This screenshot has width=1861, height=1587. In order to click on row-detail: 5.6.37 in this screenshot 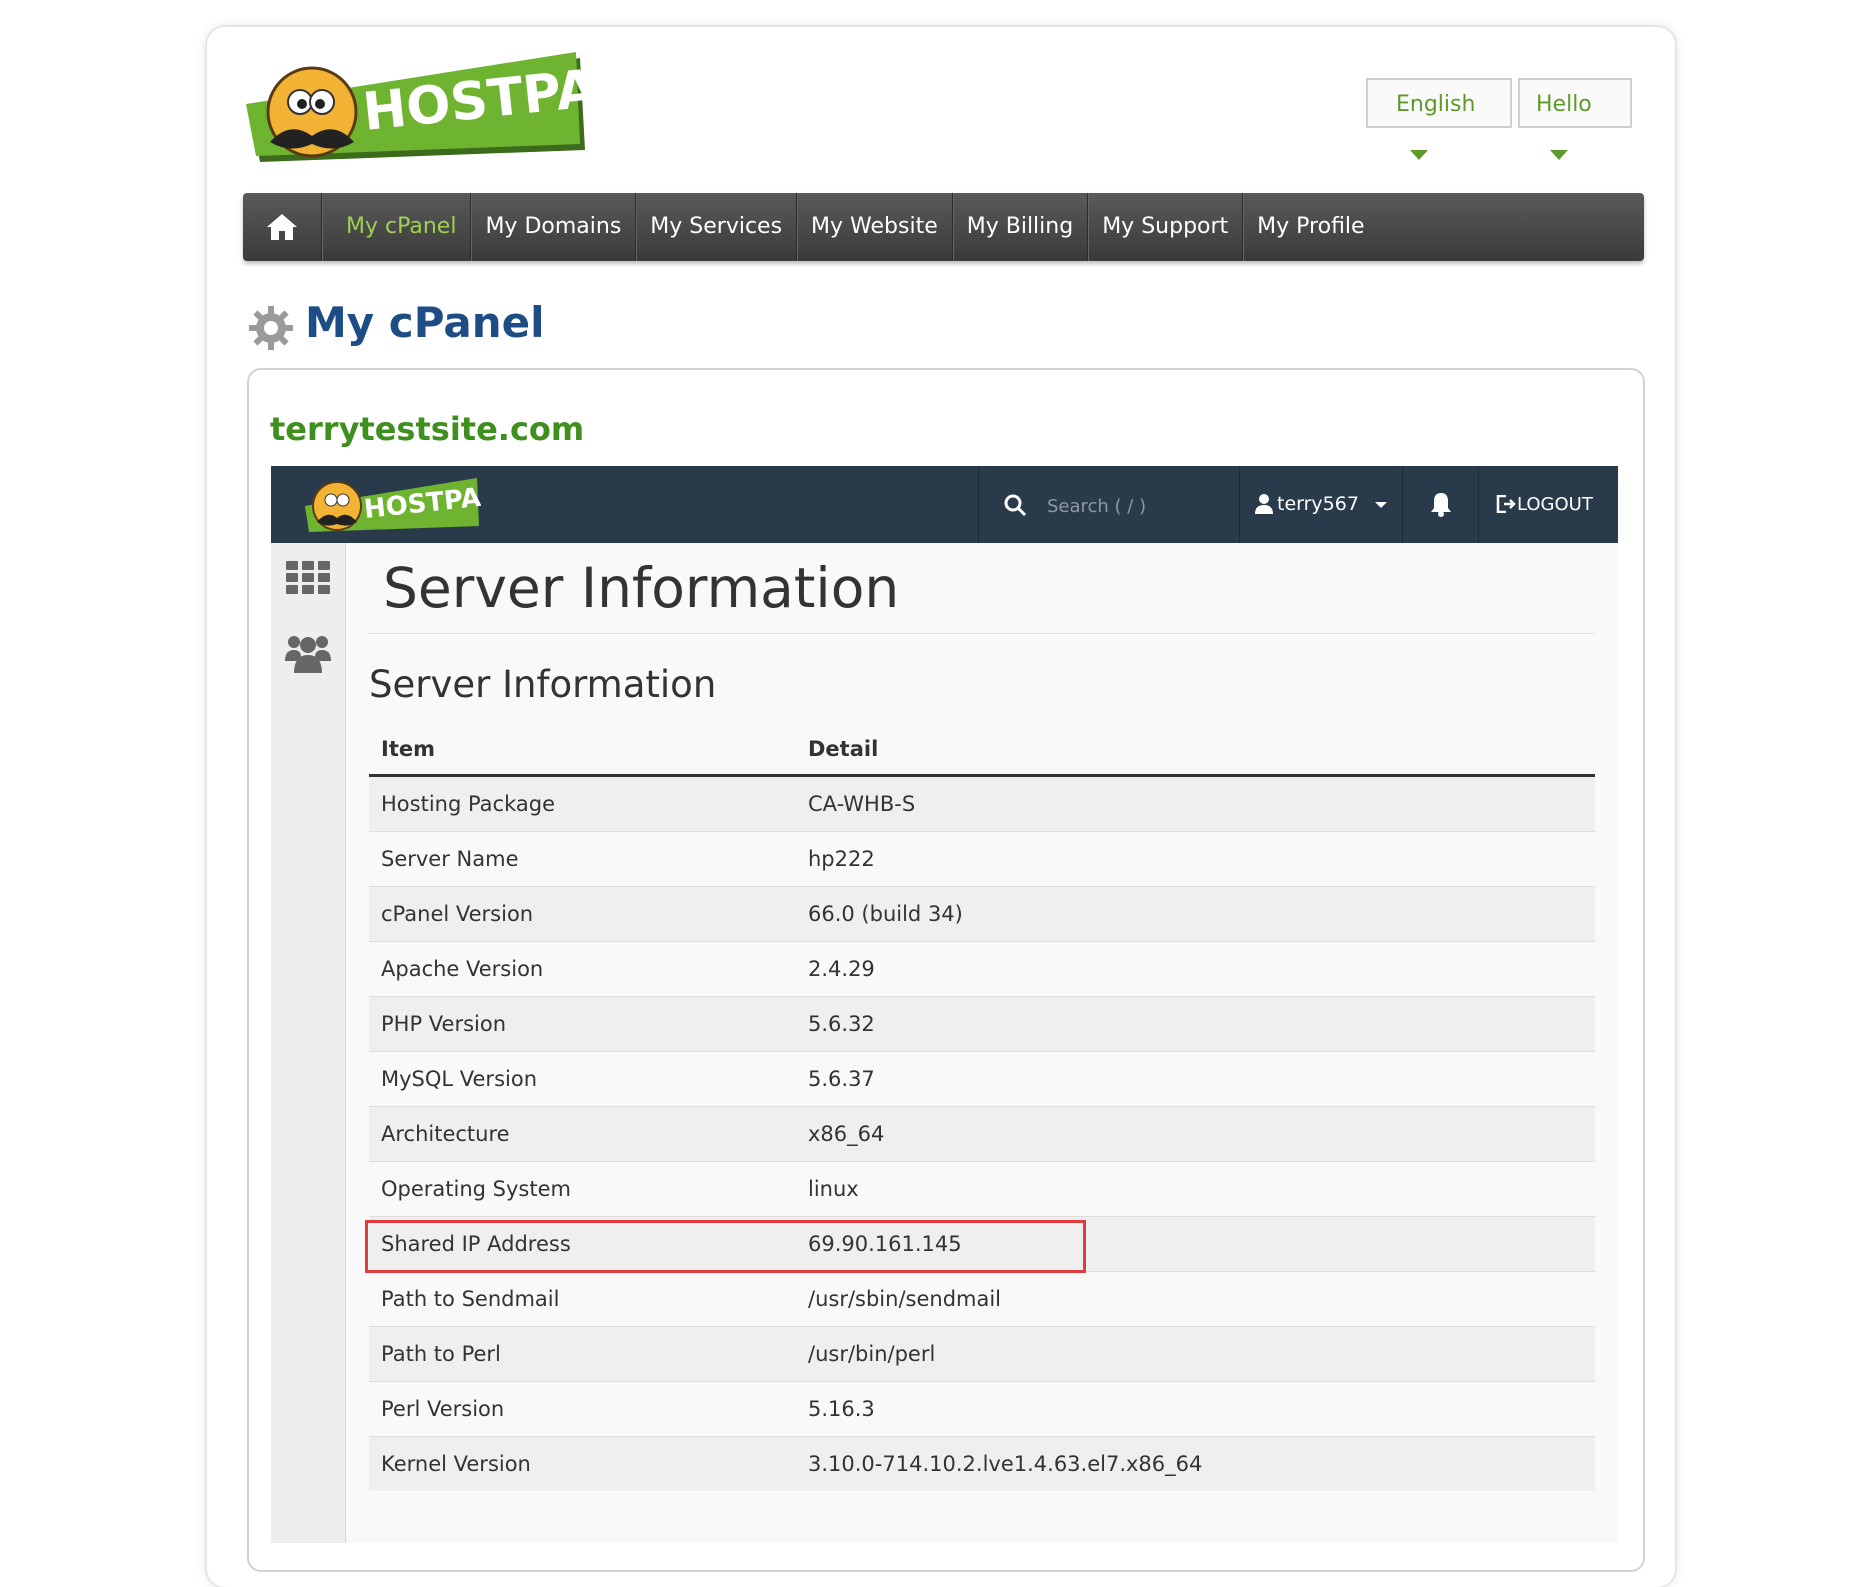, I will do `click(1195, 1079)`.